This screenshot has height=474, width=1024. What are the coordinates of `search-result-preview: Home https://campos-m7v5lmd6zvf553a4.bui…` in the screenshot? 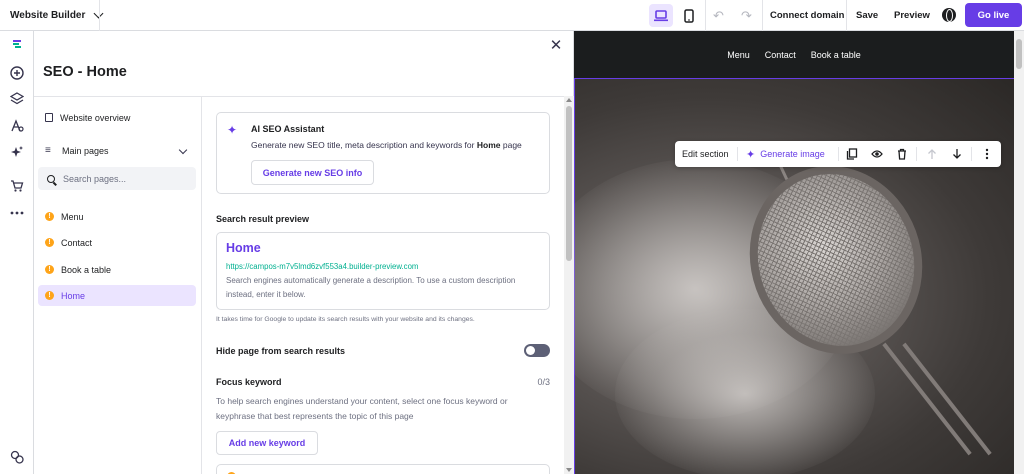 It's located at (383, 271).